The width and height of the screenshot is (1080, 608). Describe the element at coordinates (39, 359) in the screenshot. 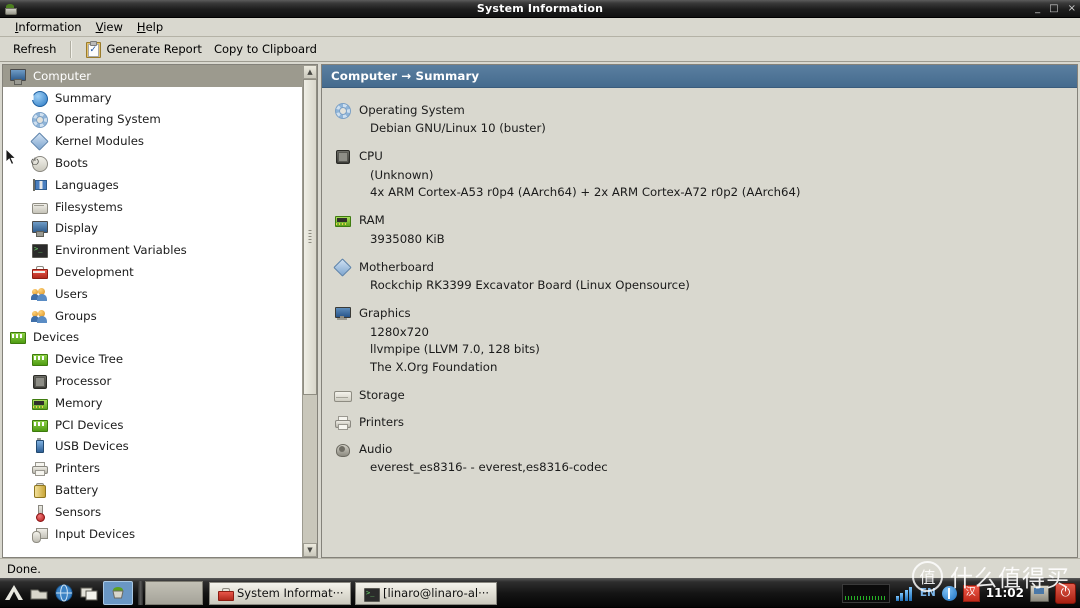

I see `chip-icon` at that location.